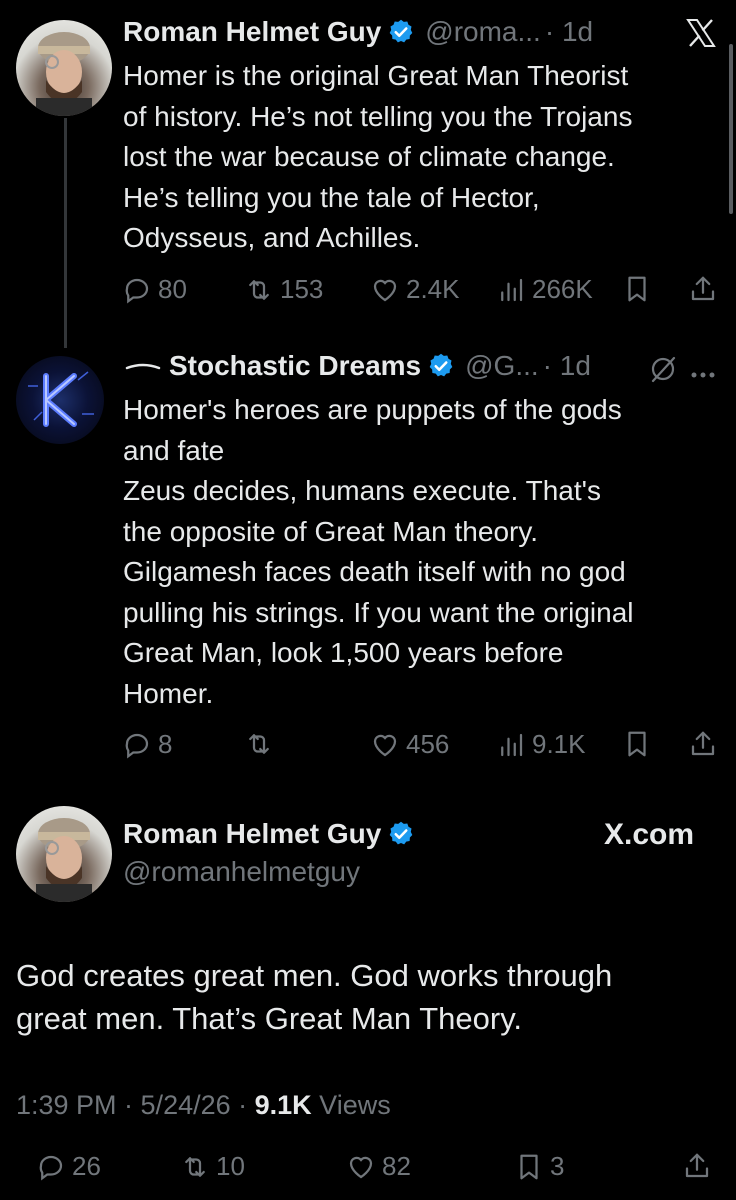  Describe the element at coordinates (705, 375) in the screenshot. I see `more-icon` at that location.